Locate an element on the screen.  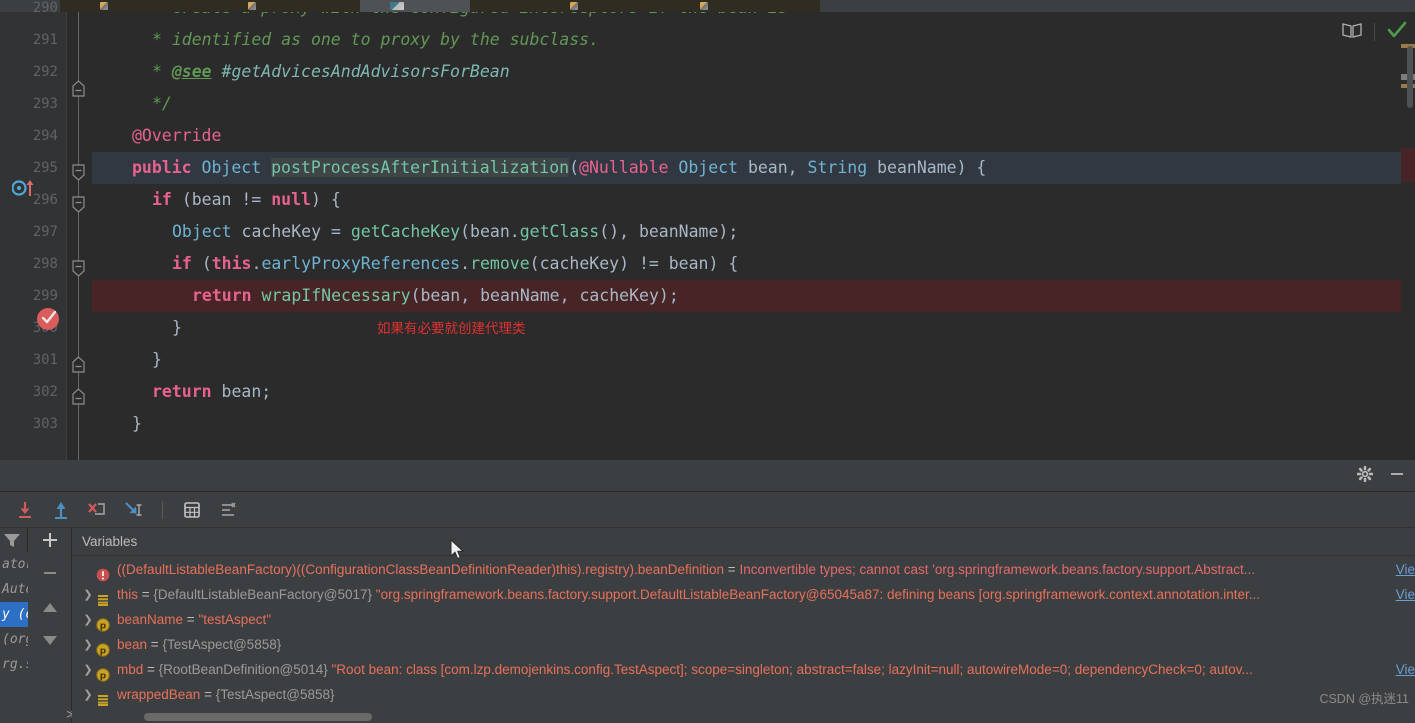
watches-list: atorAutowy (org (orgrg.sp is located at coordinates (14, 637).